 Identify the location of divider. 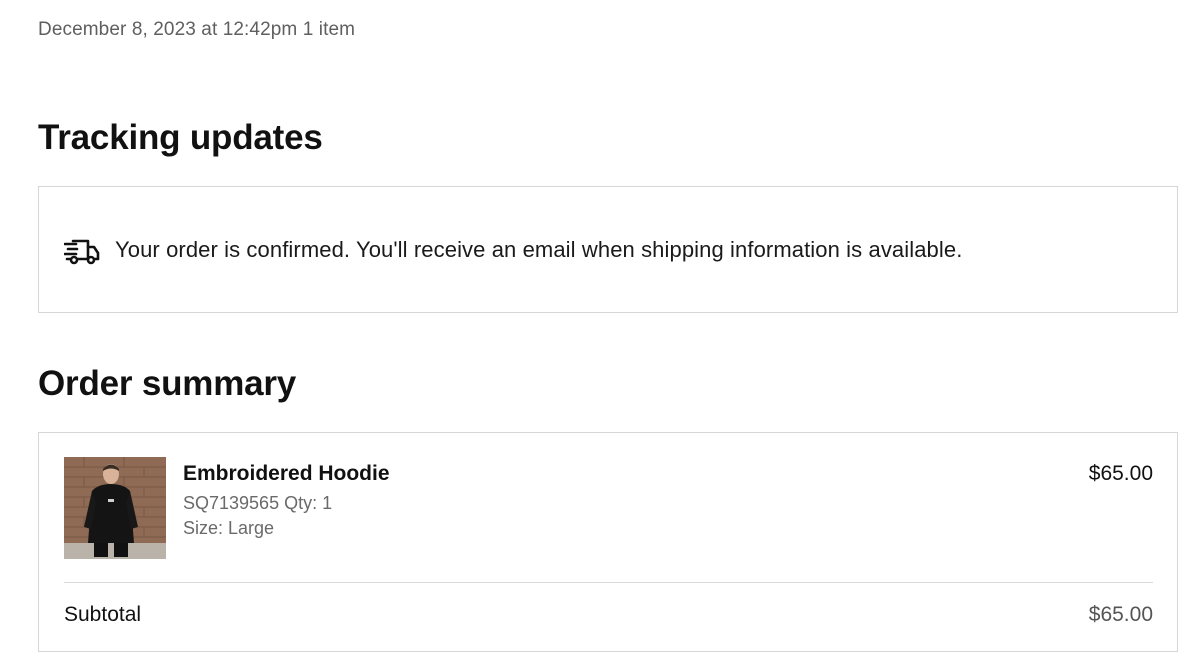
(608, 582).